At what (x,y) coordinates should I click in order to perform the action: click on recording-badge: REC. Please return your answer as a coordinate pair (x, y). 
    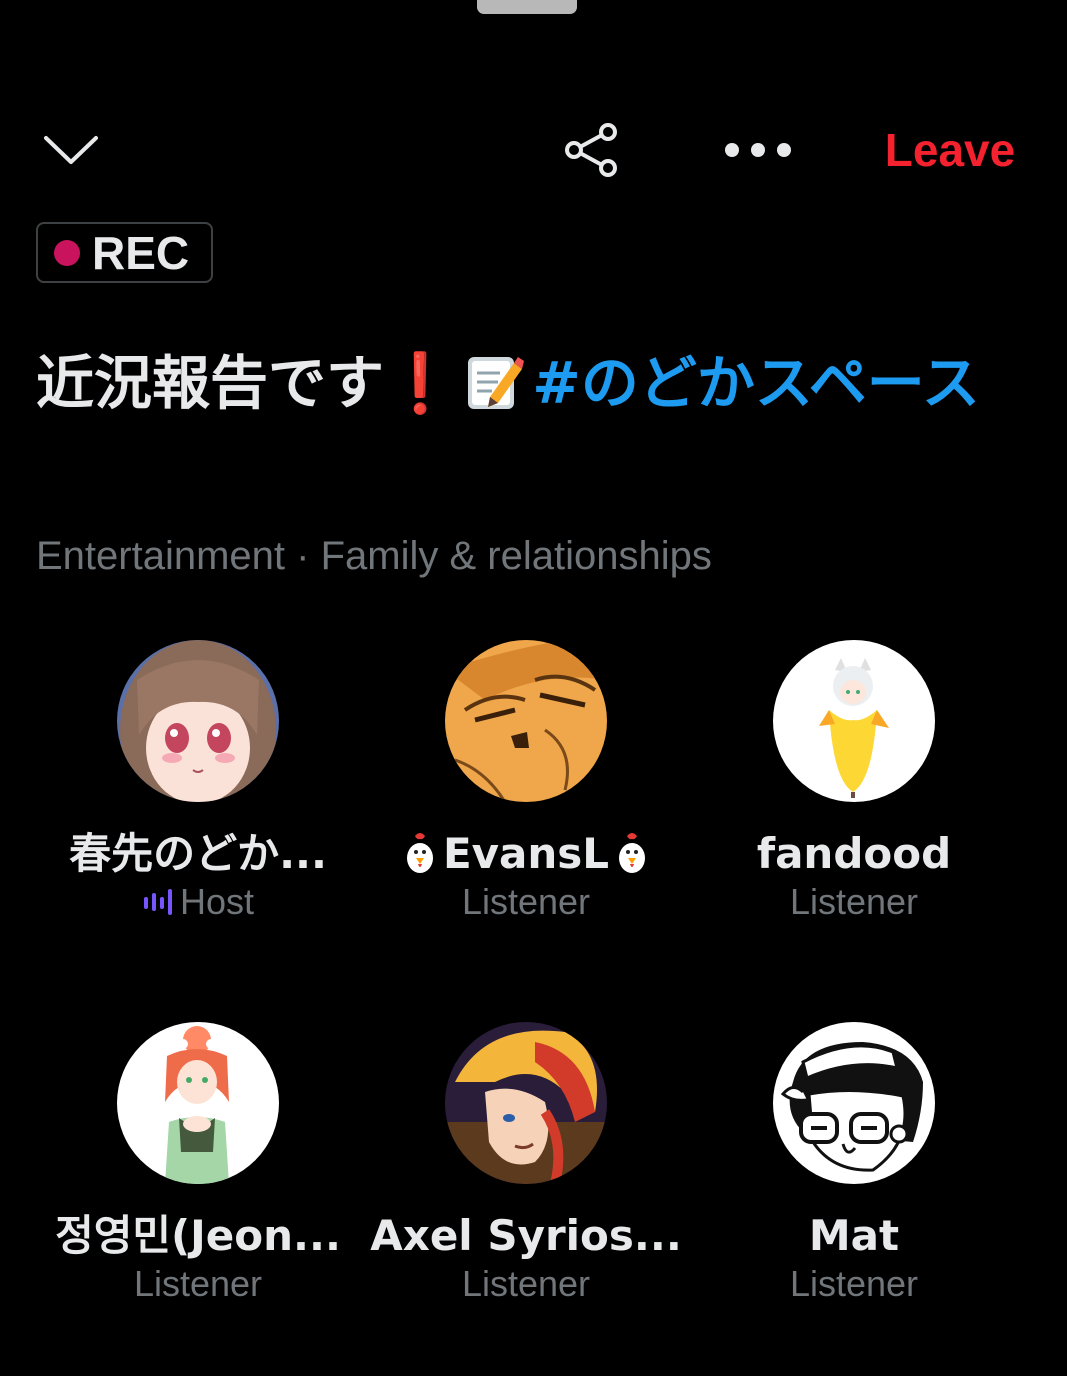
    Looking at the image, I should click on (124, 252).